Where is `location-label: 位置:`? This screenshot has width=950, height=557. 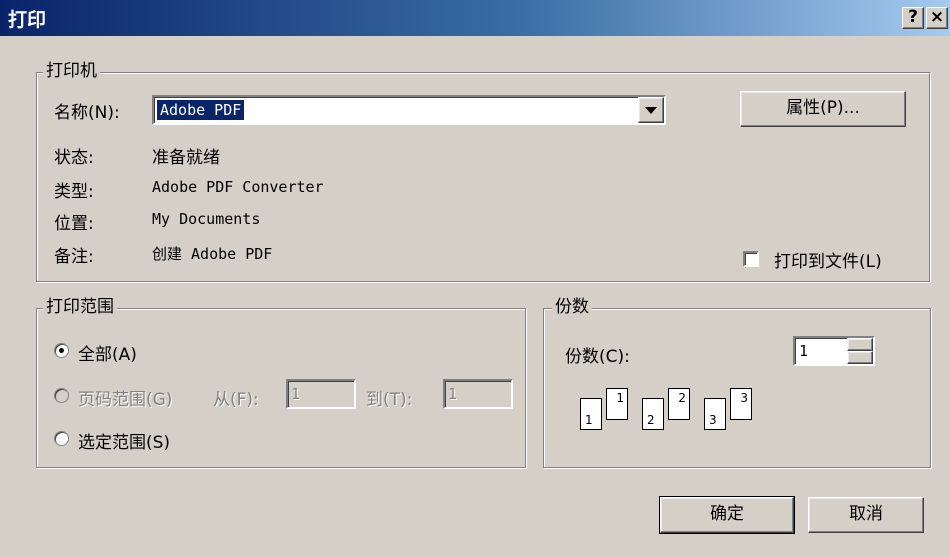 location-label: 位置: is located at coordinates (74, 224).